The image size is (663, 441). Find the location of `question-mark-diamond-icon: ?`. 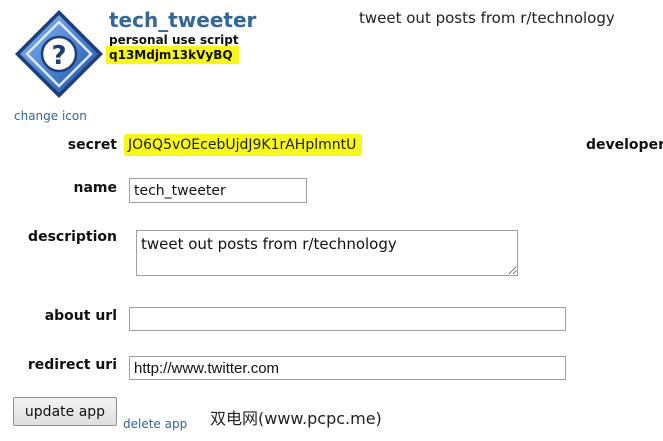

question-mark-diamond-icon: ? is located at coordinates (59, 54).